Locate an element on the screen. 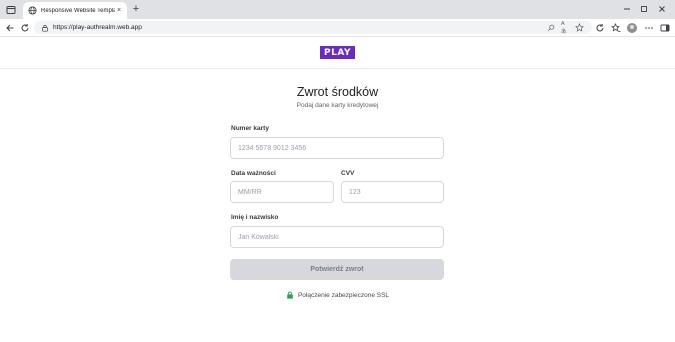 The image size is (675, 342). url-text: https://play-authrealm.web.app is located at coordinates (97, 27).